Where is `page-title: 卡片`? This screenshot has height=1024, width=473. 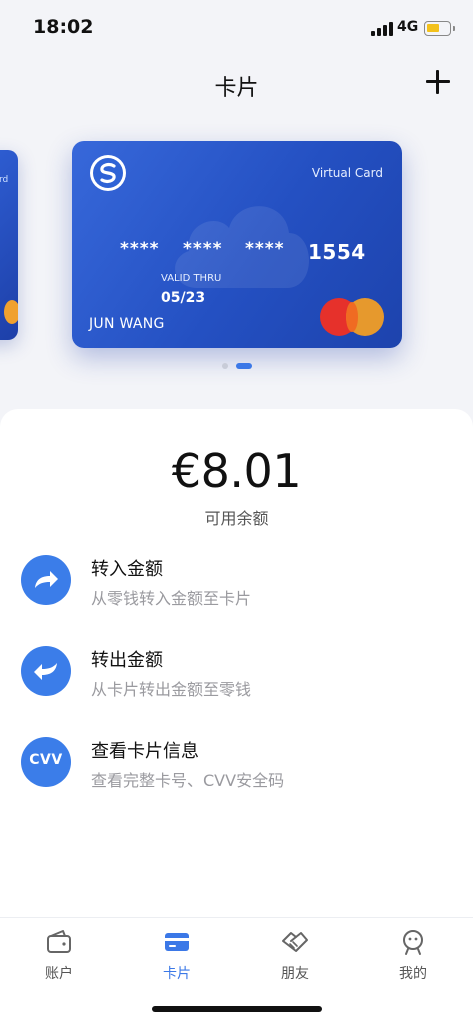 page-title: 卡片 is located at coordinates (236, 88).